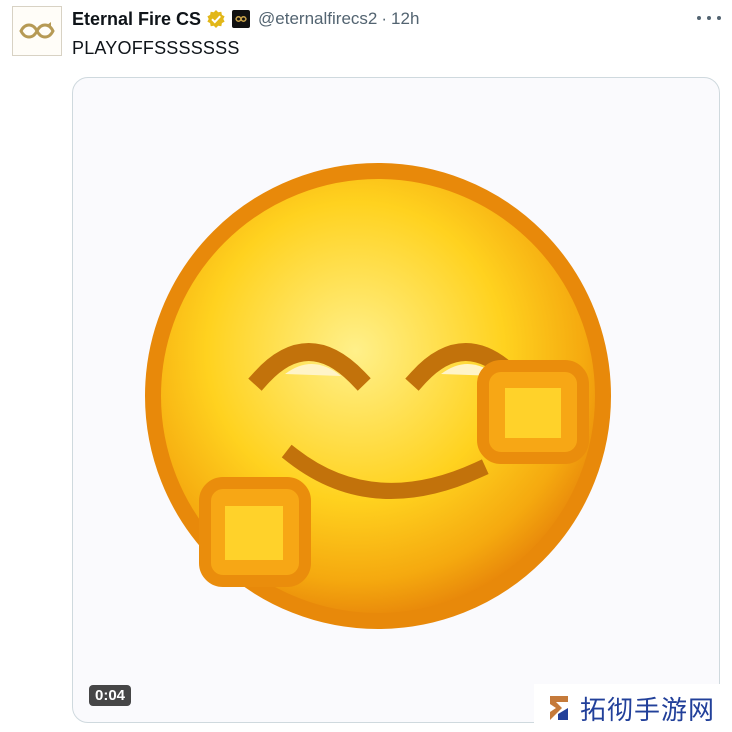 The image size is (732, 732). Describe the element at coordinates (136, 19) in the screenshot. I see `author-name: Eternal Fire CS` at that location.